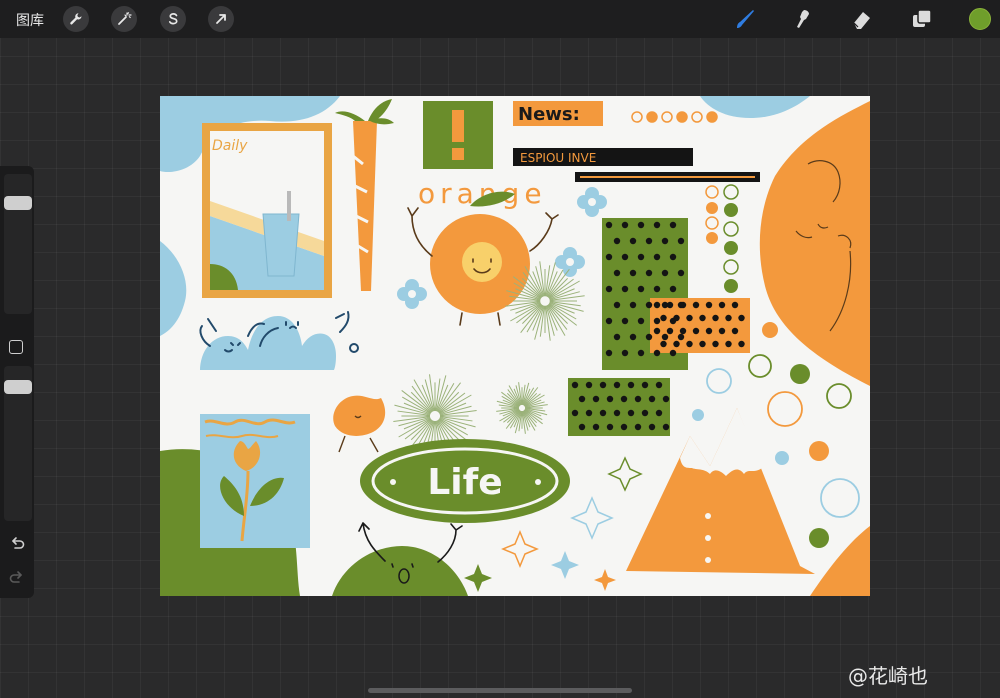 The width and height of the screenshot is (1000, 698). I want to click on smudge-icon, so click(802, 19).